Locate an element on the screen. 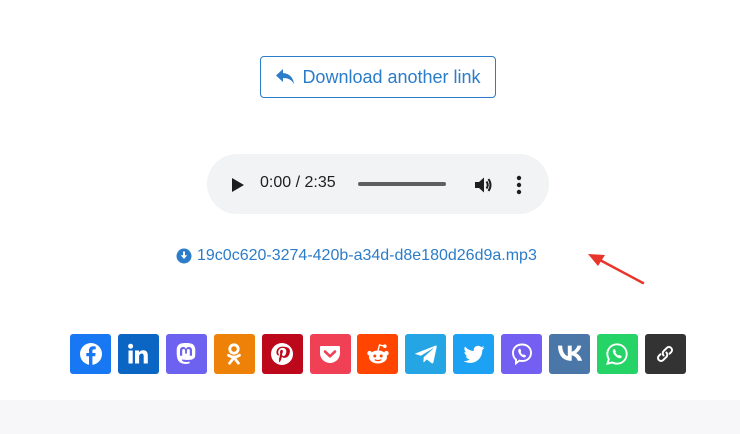 The image size is (740, 434). odnoklassniki-icon is located at coordinates (234, 354).